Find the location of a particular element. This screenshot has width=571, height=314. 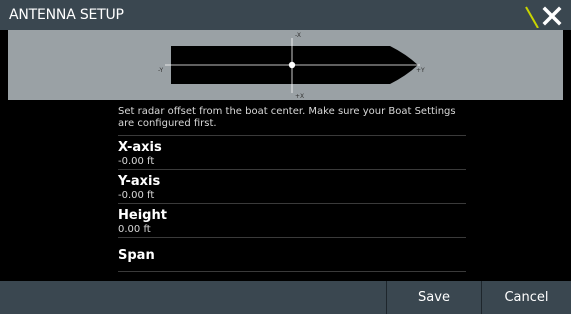

row-x-axis: X-axis -0.00 ft is located at coordinates (292, 152).